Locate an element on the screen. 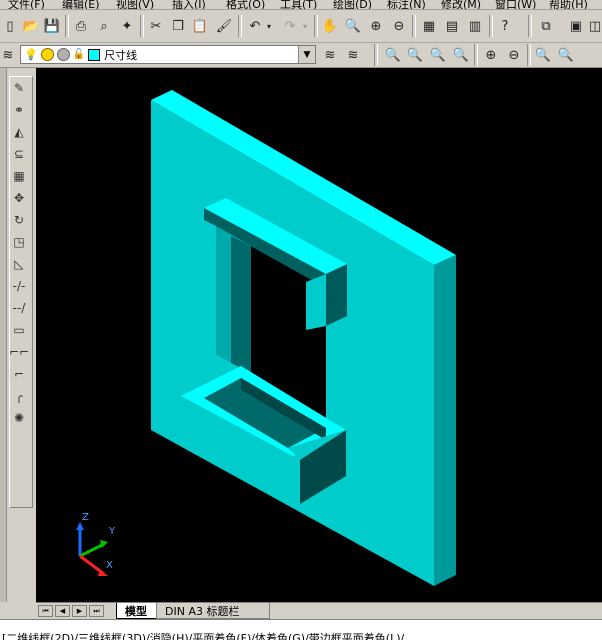 The width and height of the screenshot is (602, 640). break-icon: ⌐⌐ is located at coordinates (19, 352).